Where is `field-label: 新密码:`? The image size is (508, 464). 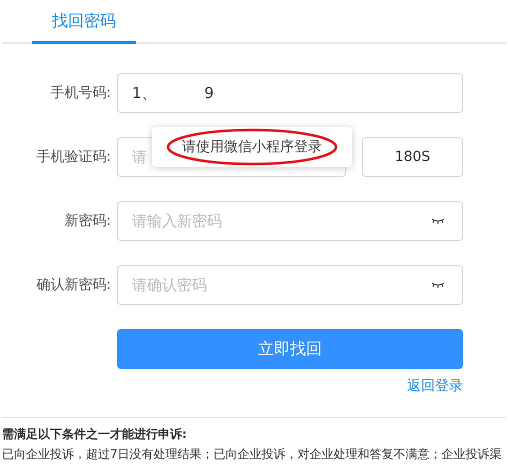 field-label: 新密码: is located at coordinates (87, 221).